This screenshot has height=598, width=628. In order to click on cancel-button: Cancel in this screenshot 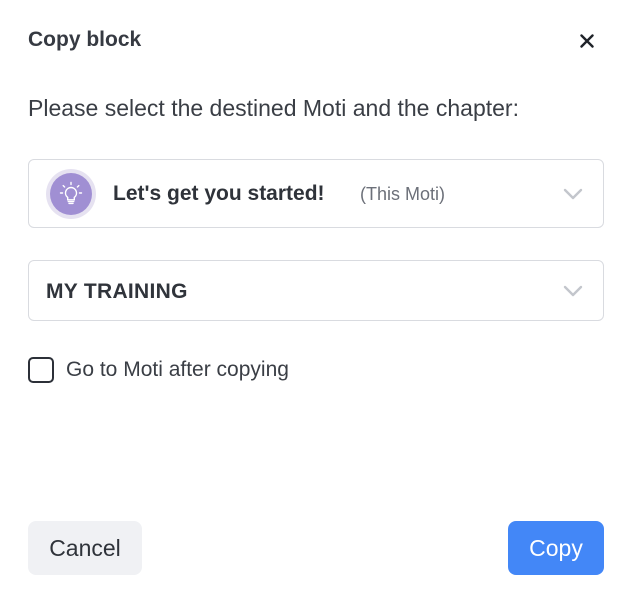, I will do `click(85, 548)`.